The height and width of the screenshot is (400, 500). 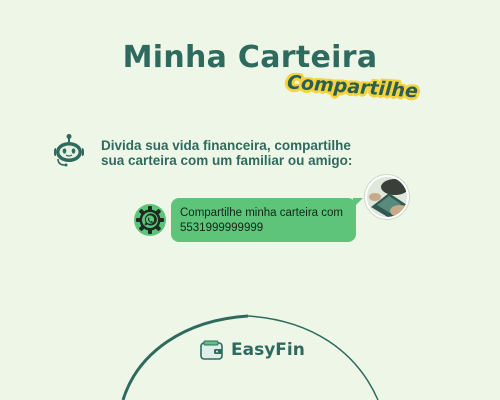 I want to click on user-avatar, so click(x=387, y=197).